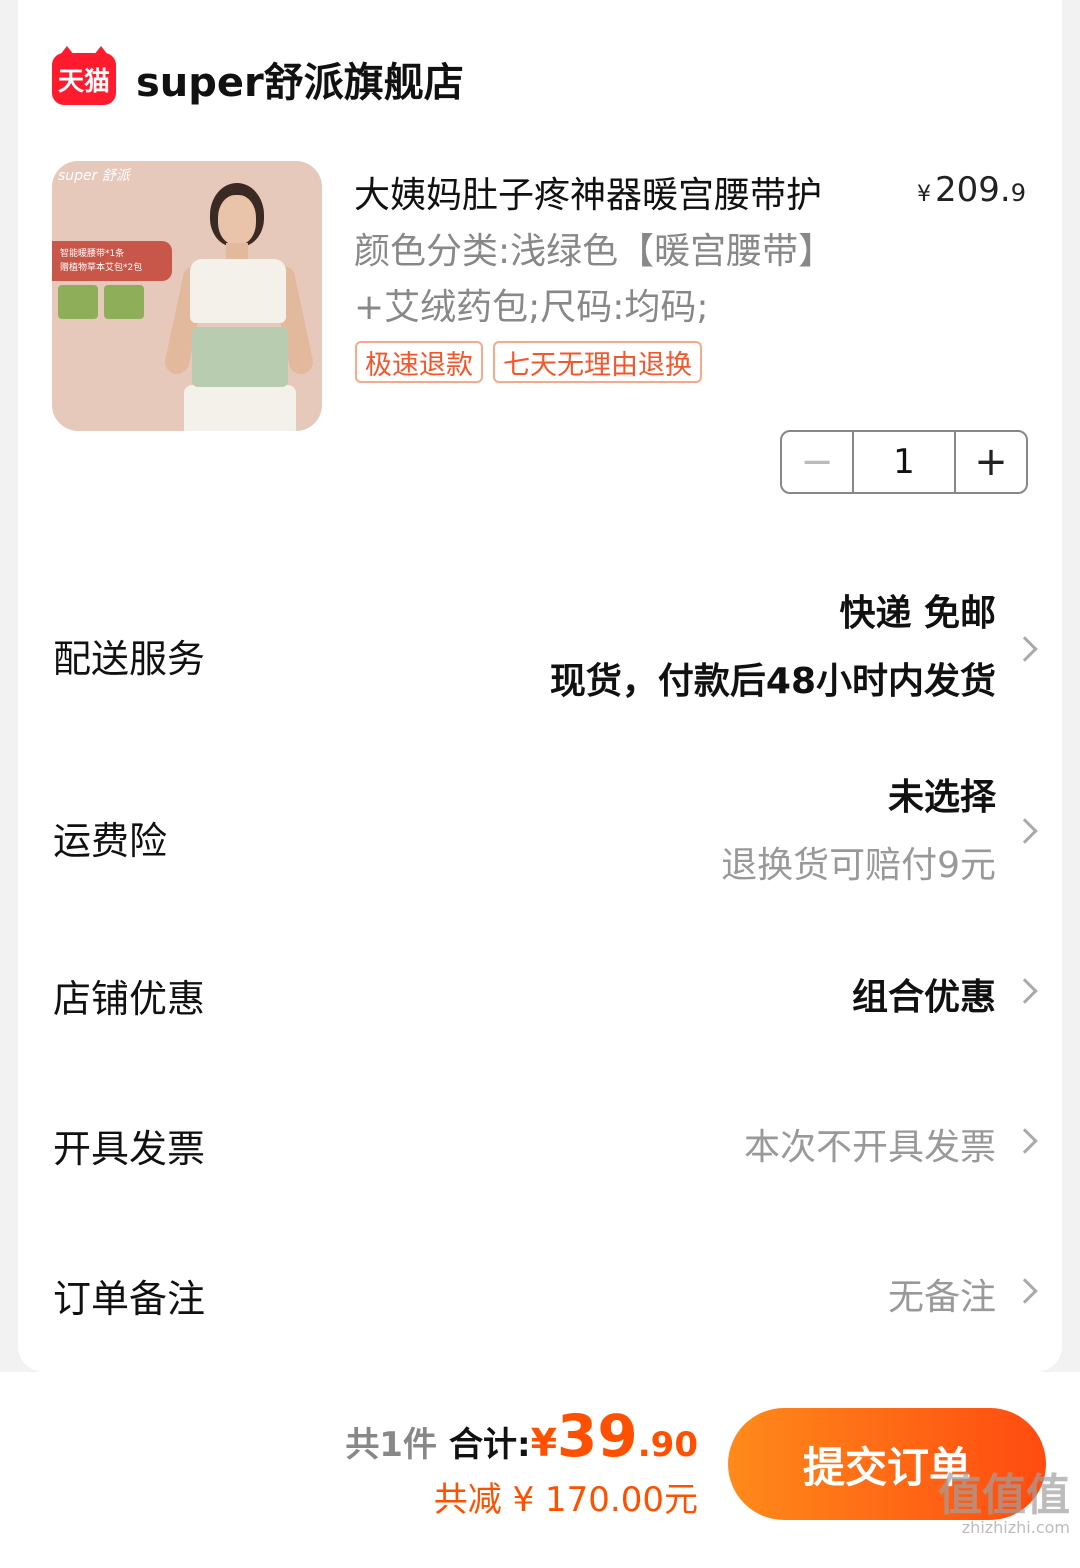 The width and height of the screenshot is (1080, 1568). What do you see at coordinates (540, 831) in the screenshot?
I see `shipping-insurance-row: 运费险 未选择 退换货可赔付9元` at bounding box center [540, 831].